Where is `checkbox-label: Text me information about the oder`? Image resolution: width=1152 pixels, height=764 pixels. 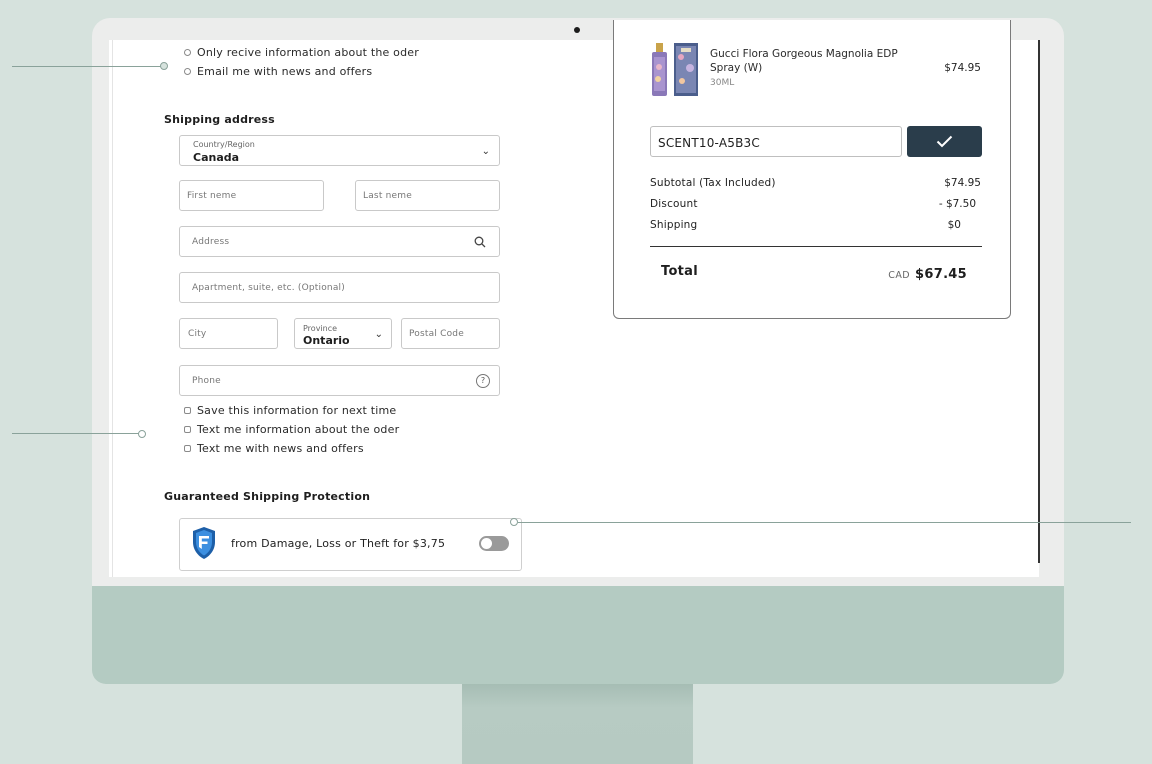 checkbox-label: Text me information about the oder is located at coordinates (298, 429).